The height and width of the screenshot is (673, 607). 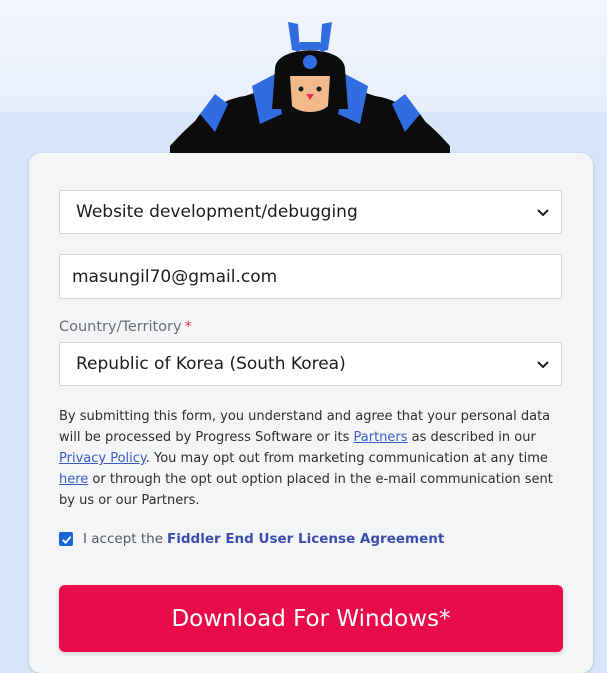 I want to click on privacy-policy-link: Privacy Policy, so click(x=102, y=458).